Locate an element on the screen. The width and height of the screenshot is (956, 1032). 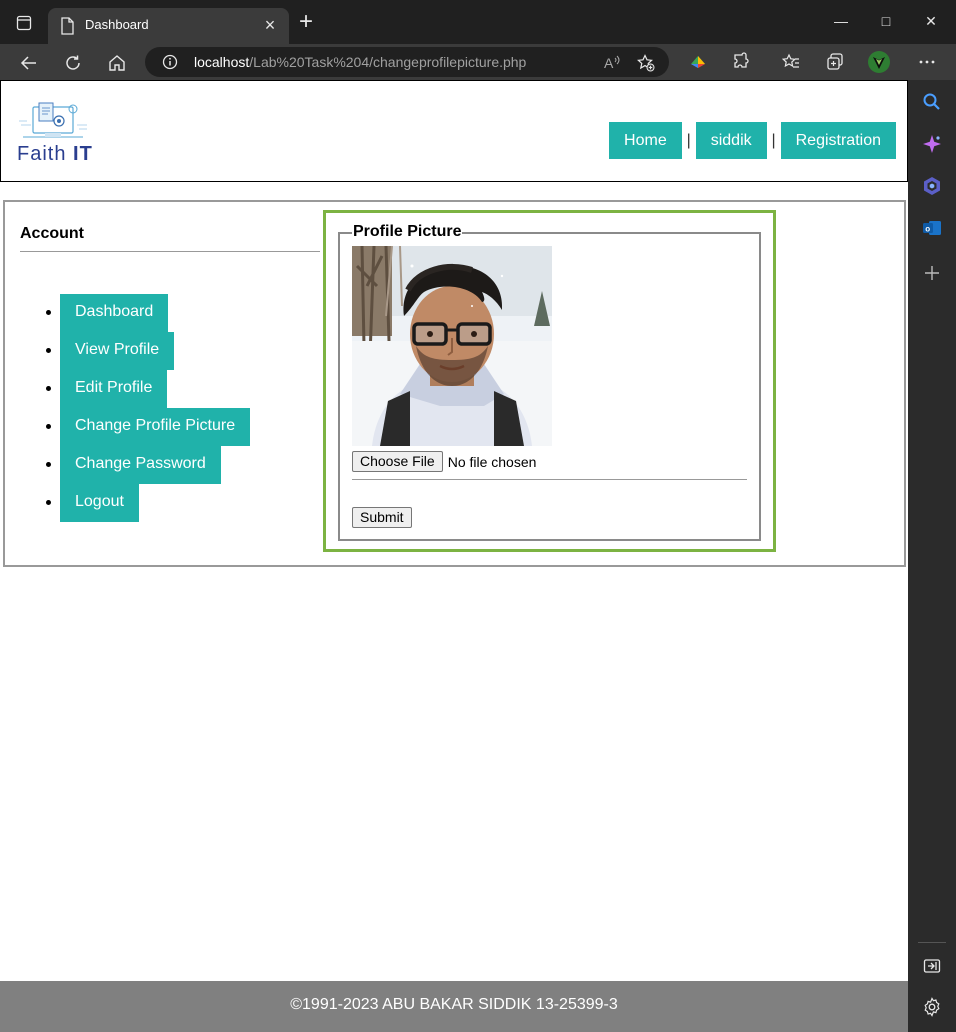
svg-text: o is located at coordinates (927, 229).